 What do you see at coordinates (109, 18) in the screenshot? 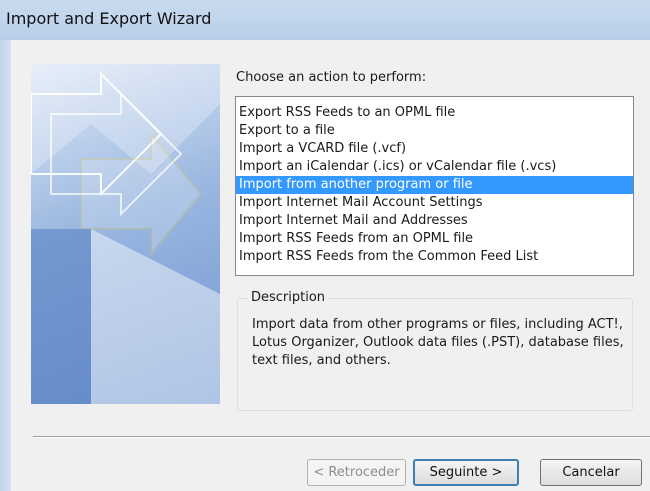
I see `window-title: Import and Export Wizard` at bounding box center [109, 18].